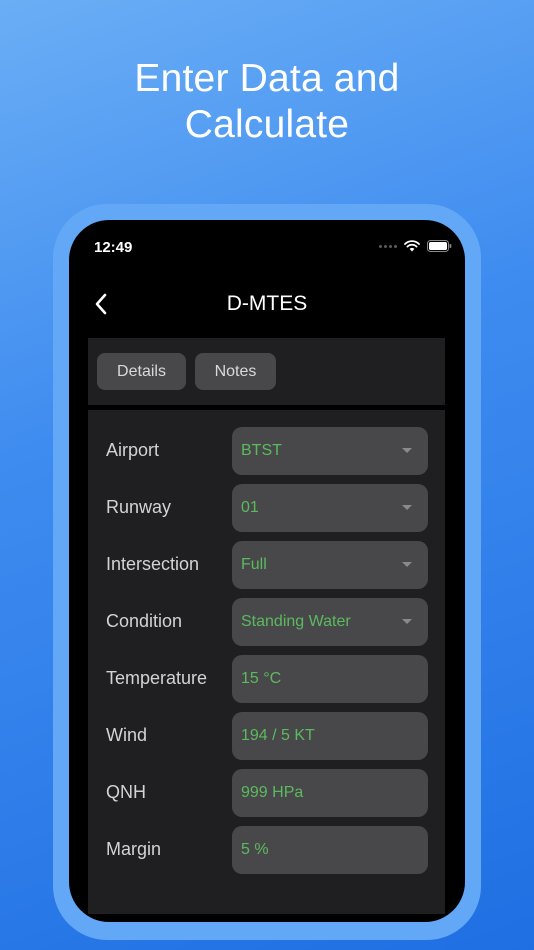 This screenshot has height=950, width=534. I want to click on margin-input: 5 %, so click(330, 850).